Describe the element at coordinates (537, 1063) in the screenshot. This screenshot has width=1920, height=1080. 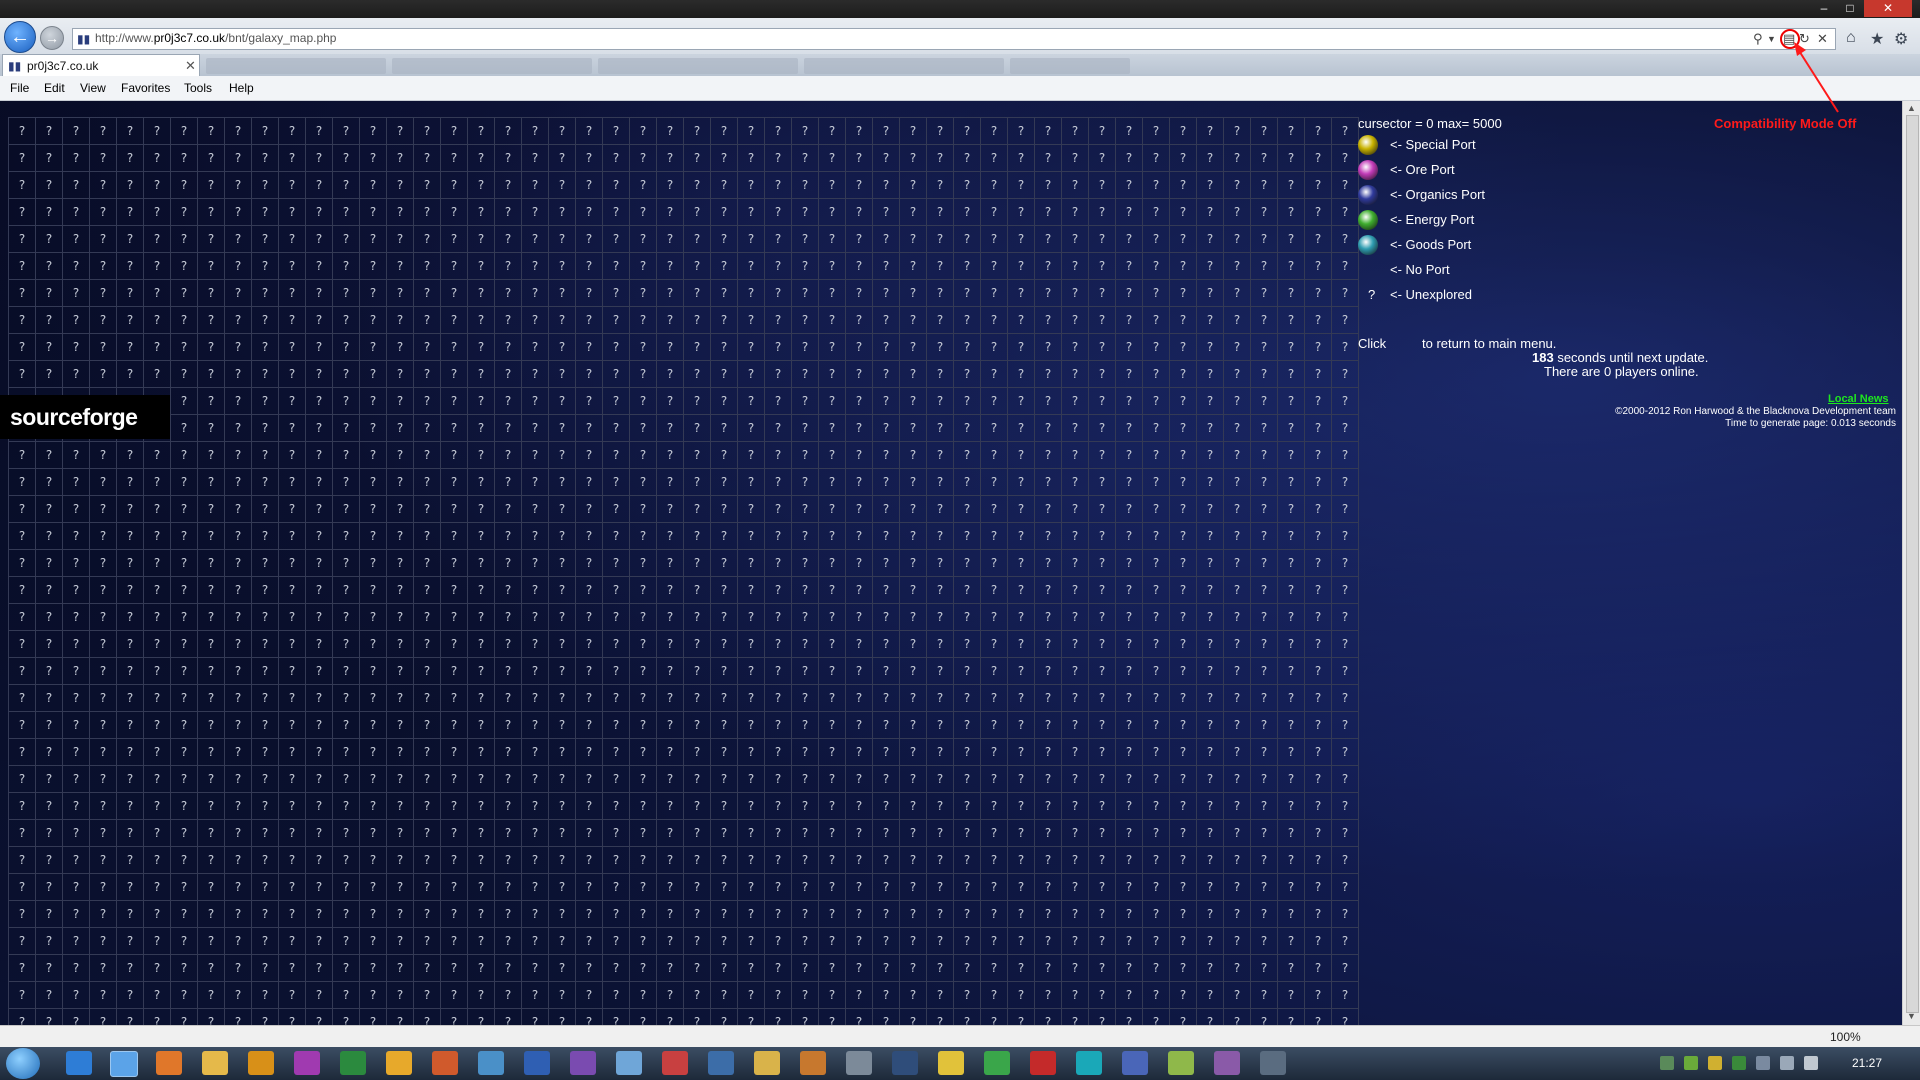
I see `word-taskbar-icon` at that location.